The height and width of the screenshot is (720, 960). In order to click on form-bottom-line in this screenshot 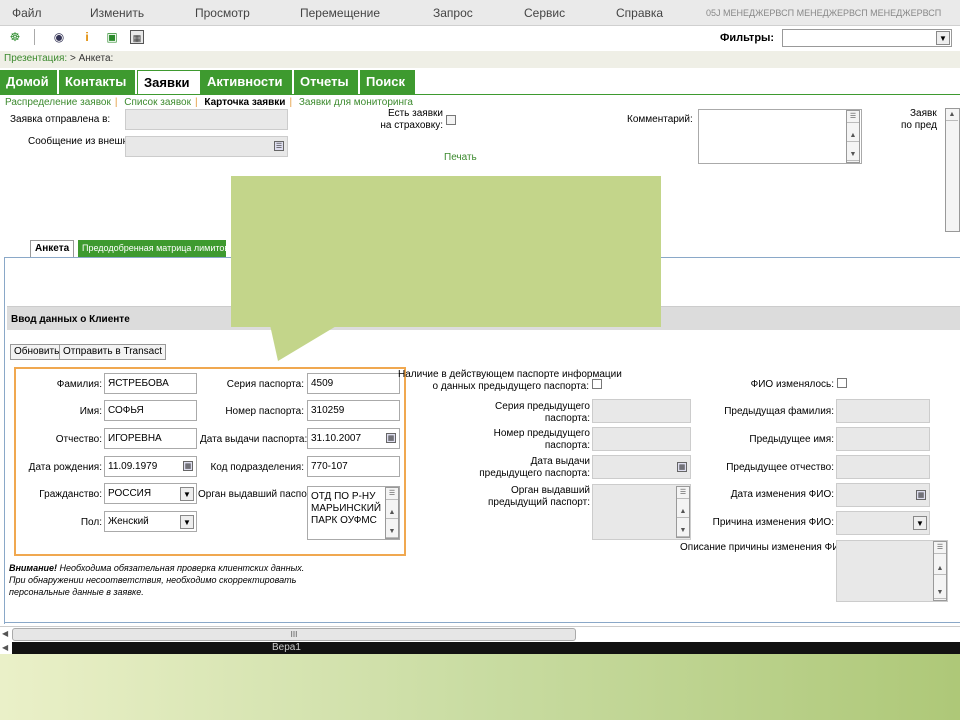, I will do `click(482, 622)`.